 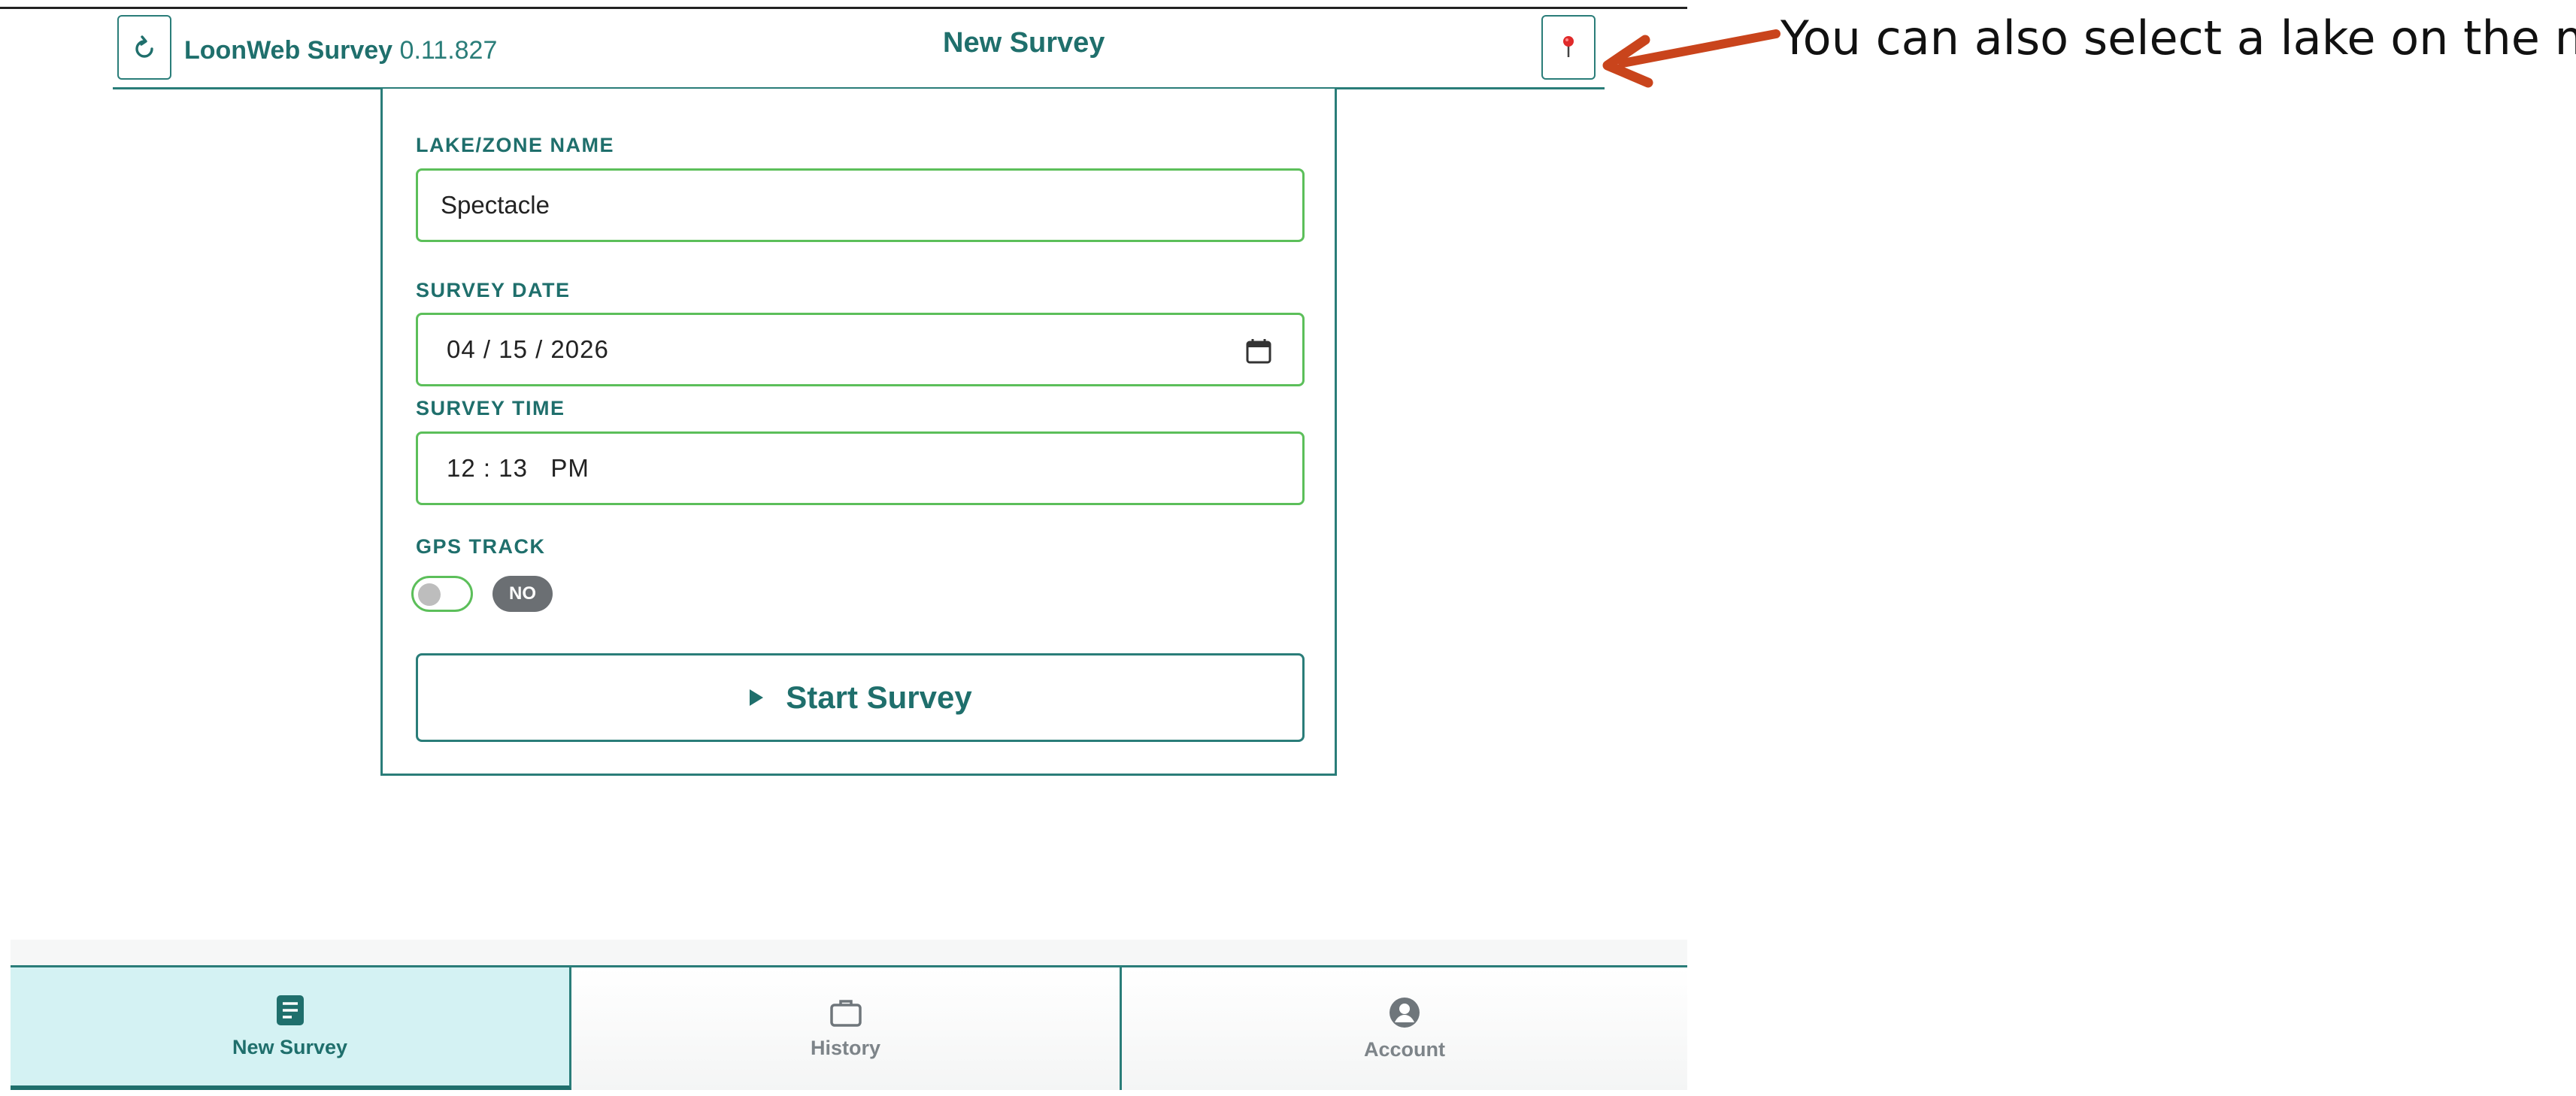 I want to click on refresh-button, so click(x=144, y=47).